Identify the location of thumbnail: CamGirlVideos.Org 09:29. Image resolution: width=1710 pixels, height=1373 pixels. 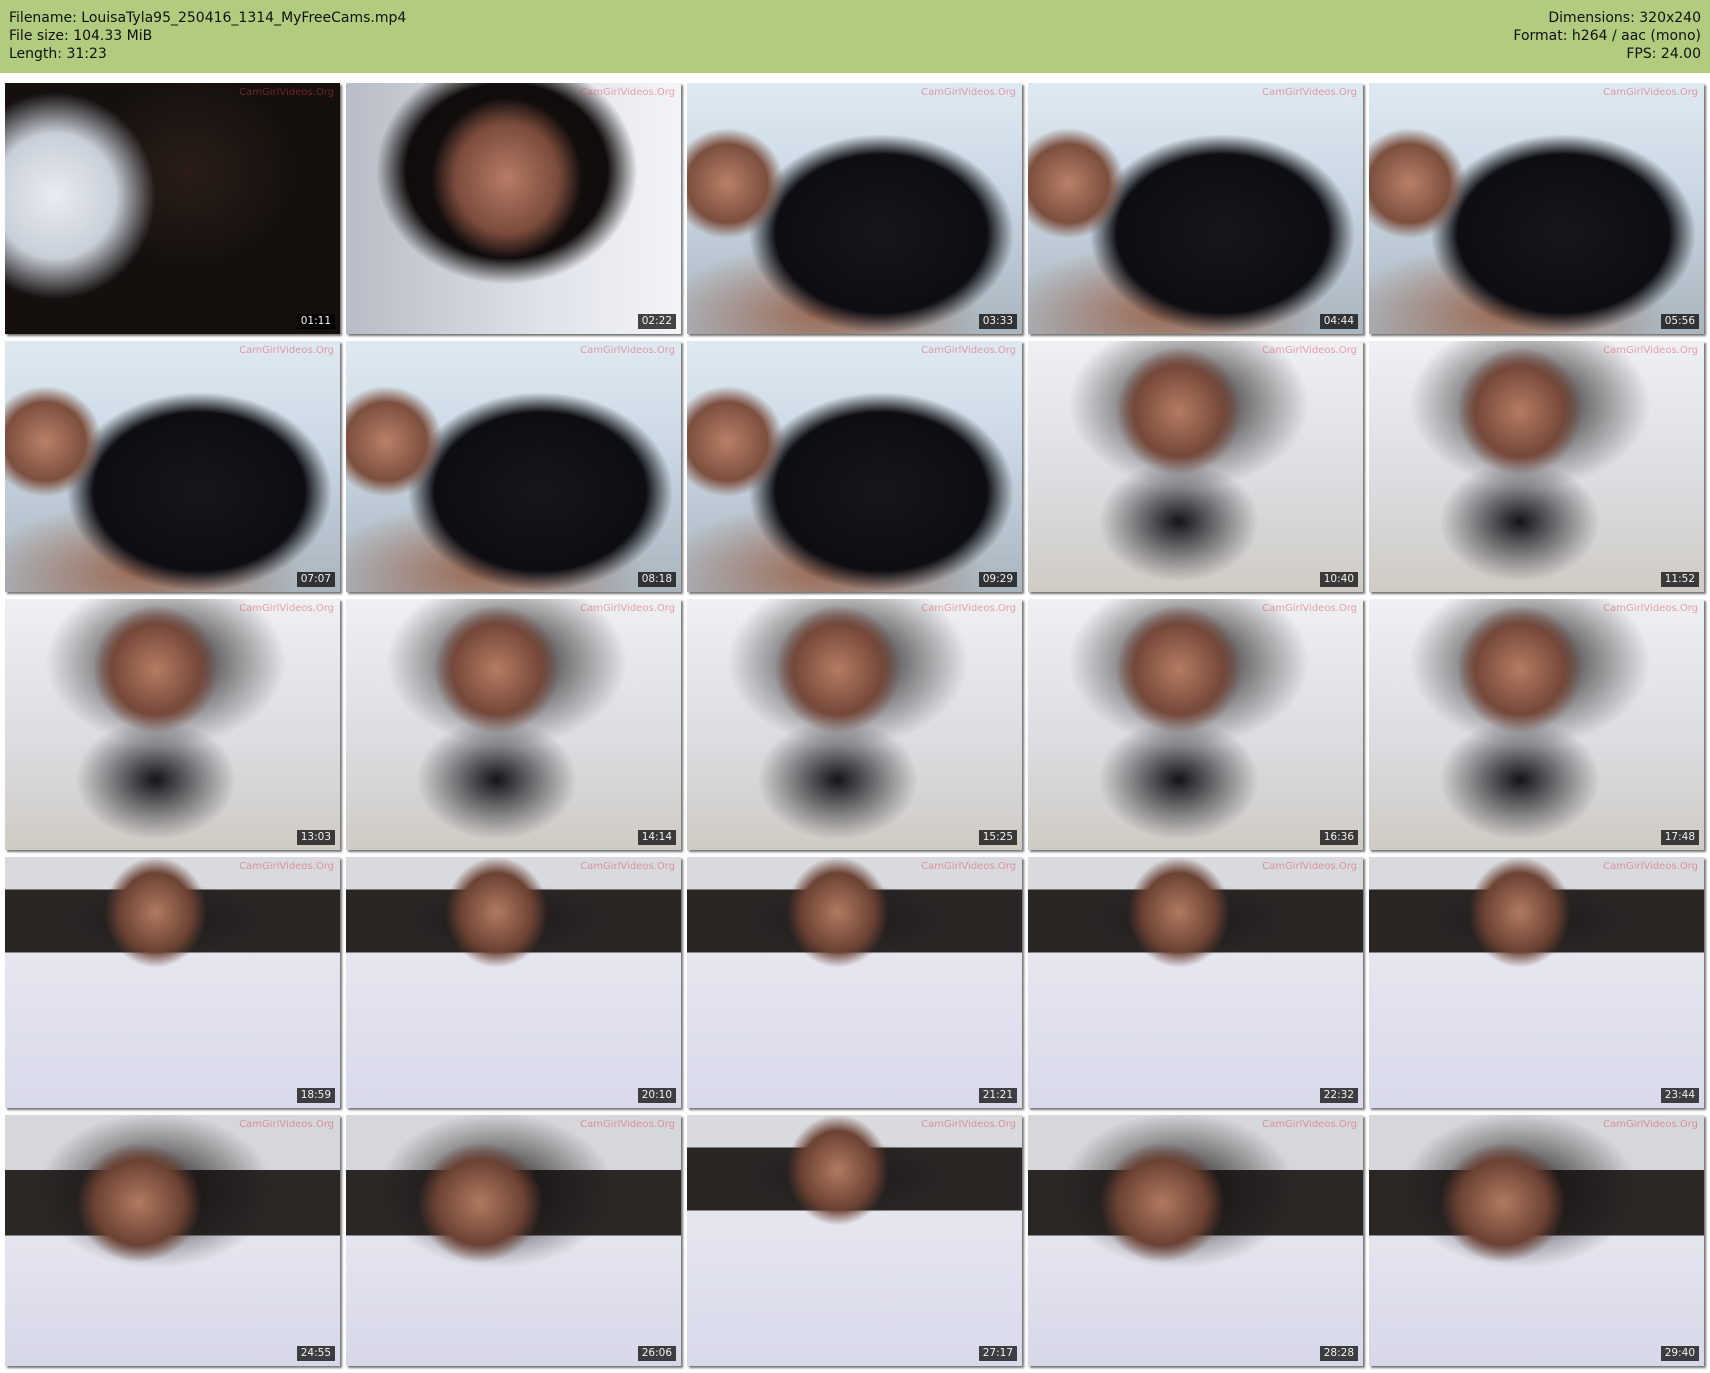
(854, 466).